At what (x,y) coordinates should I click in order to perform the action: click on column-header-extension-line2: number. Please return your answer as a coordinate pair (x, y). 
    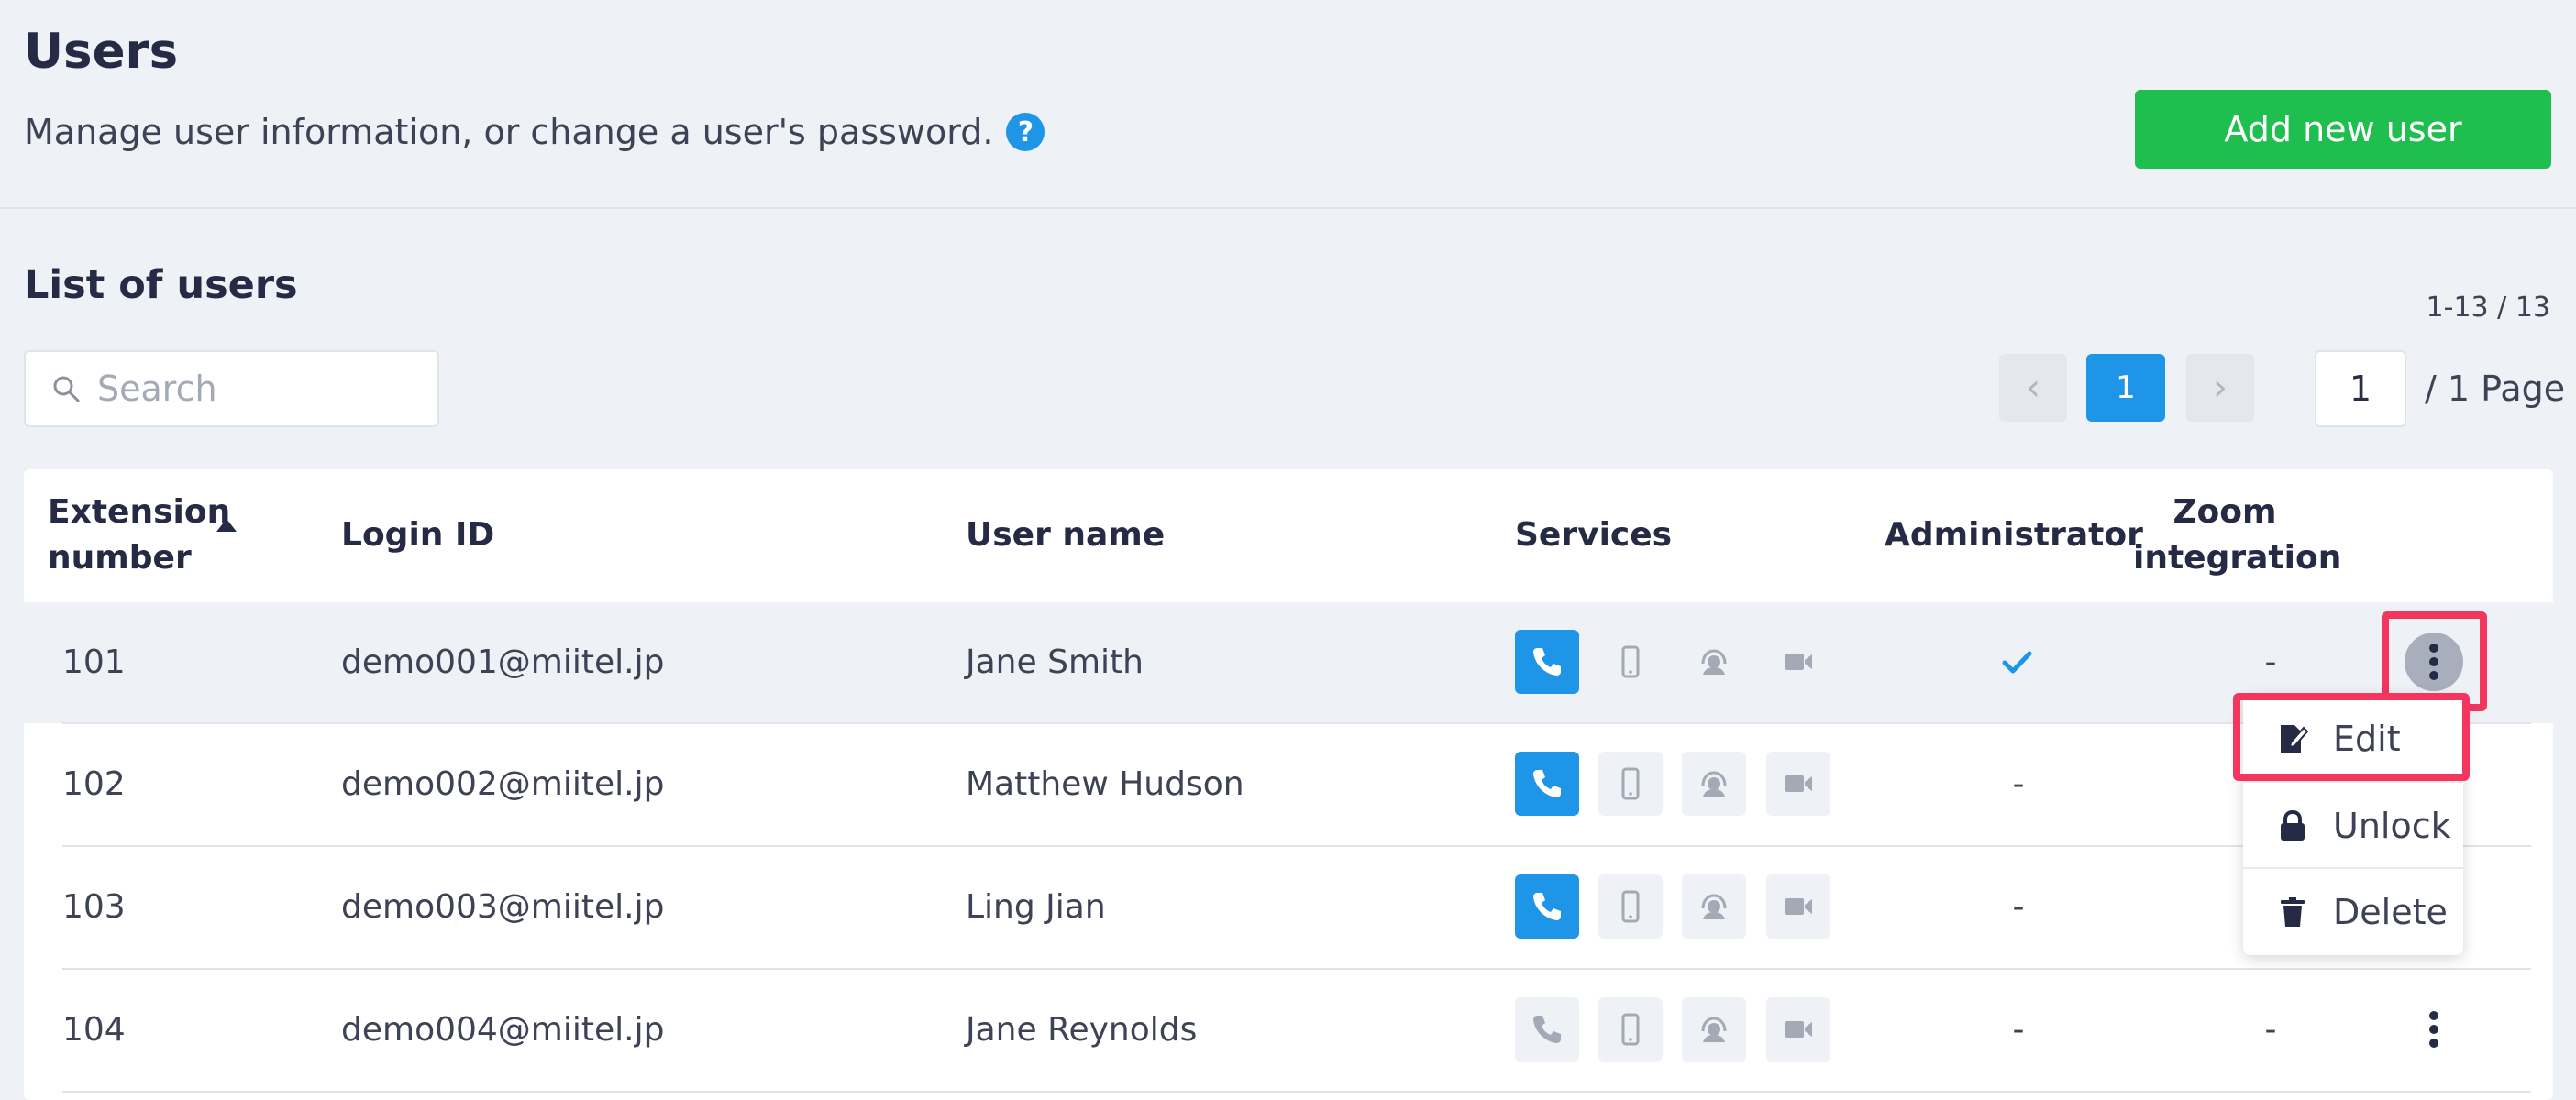
    Looking at the image, I should click on (120, 558).